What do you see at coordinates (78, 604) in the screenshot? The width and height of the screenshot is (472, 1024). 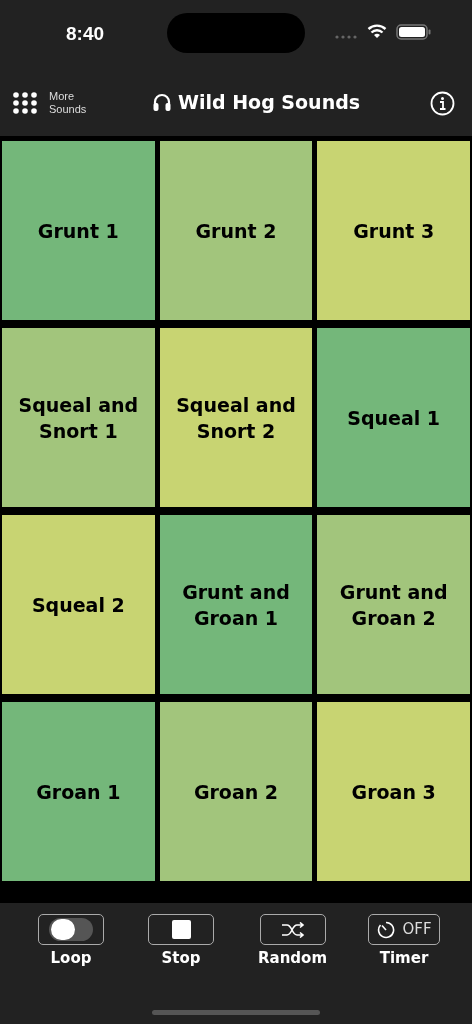 I see `sound-tile: Squeal 2` at bounding box center [78, 604].